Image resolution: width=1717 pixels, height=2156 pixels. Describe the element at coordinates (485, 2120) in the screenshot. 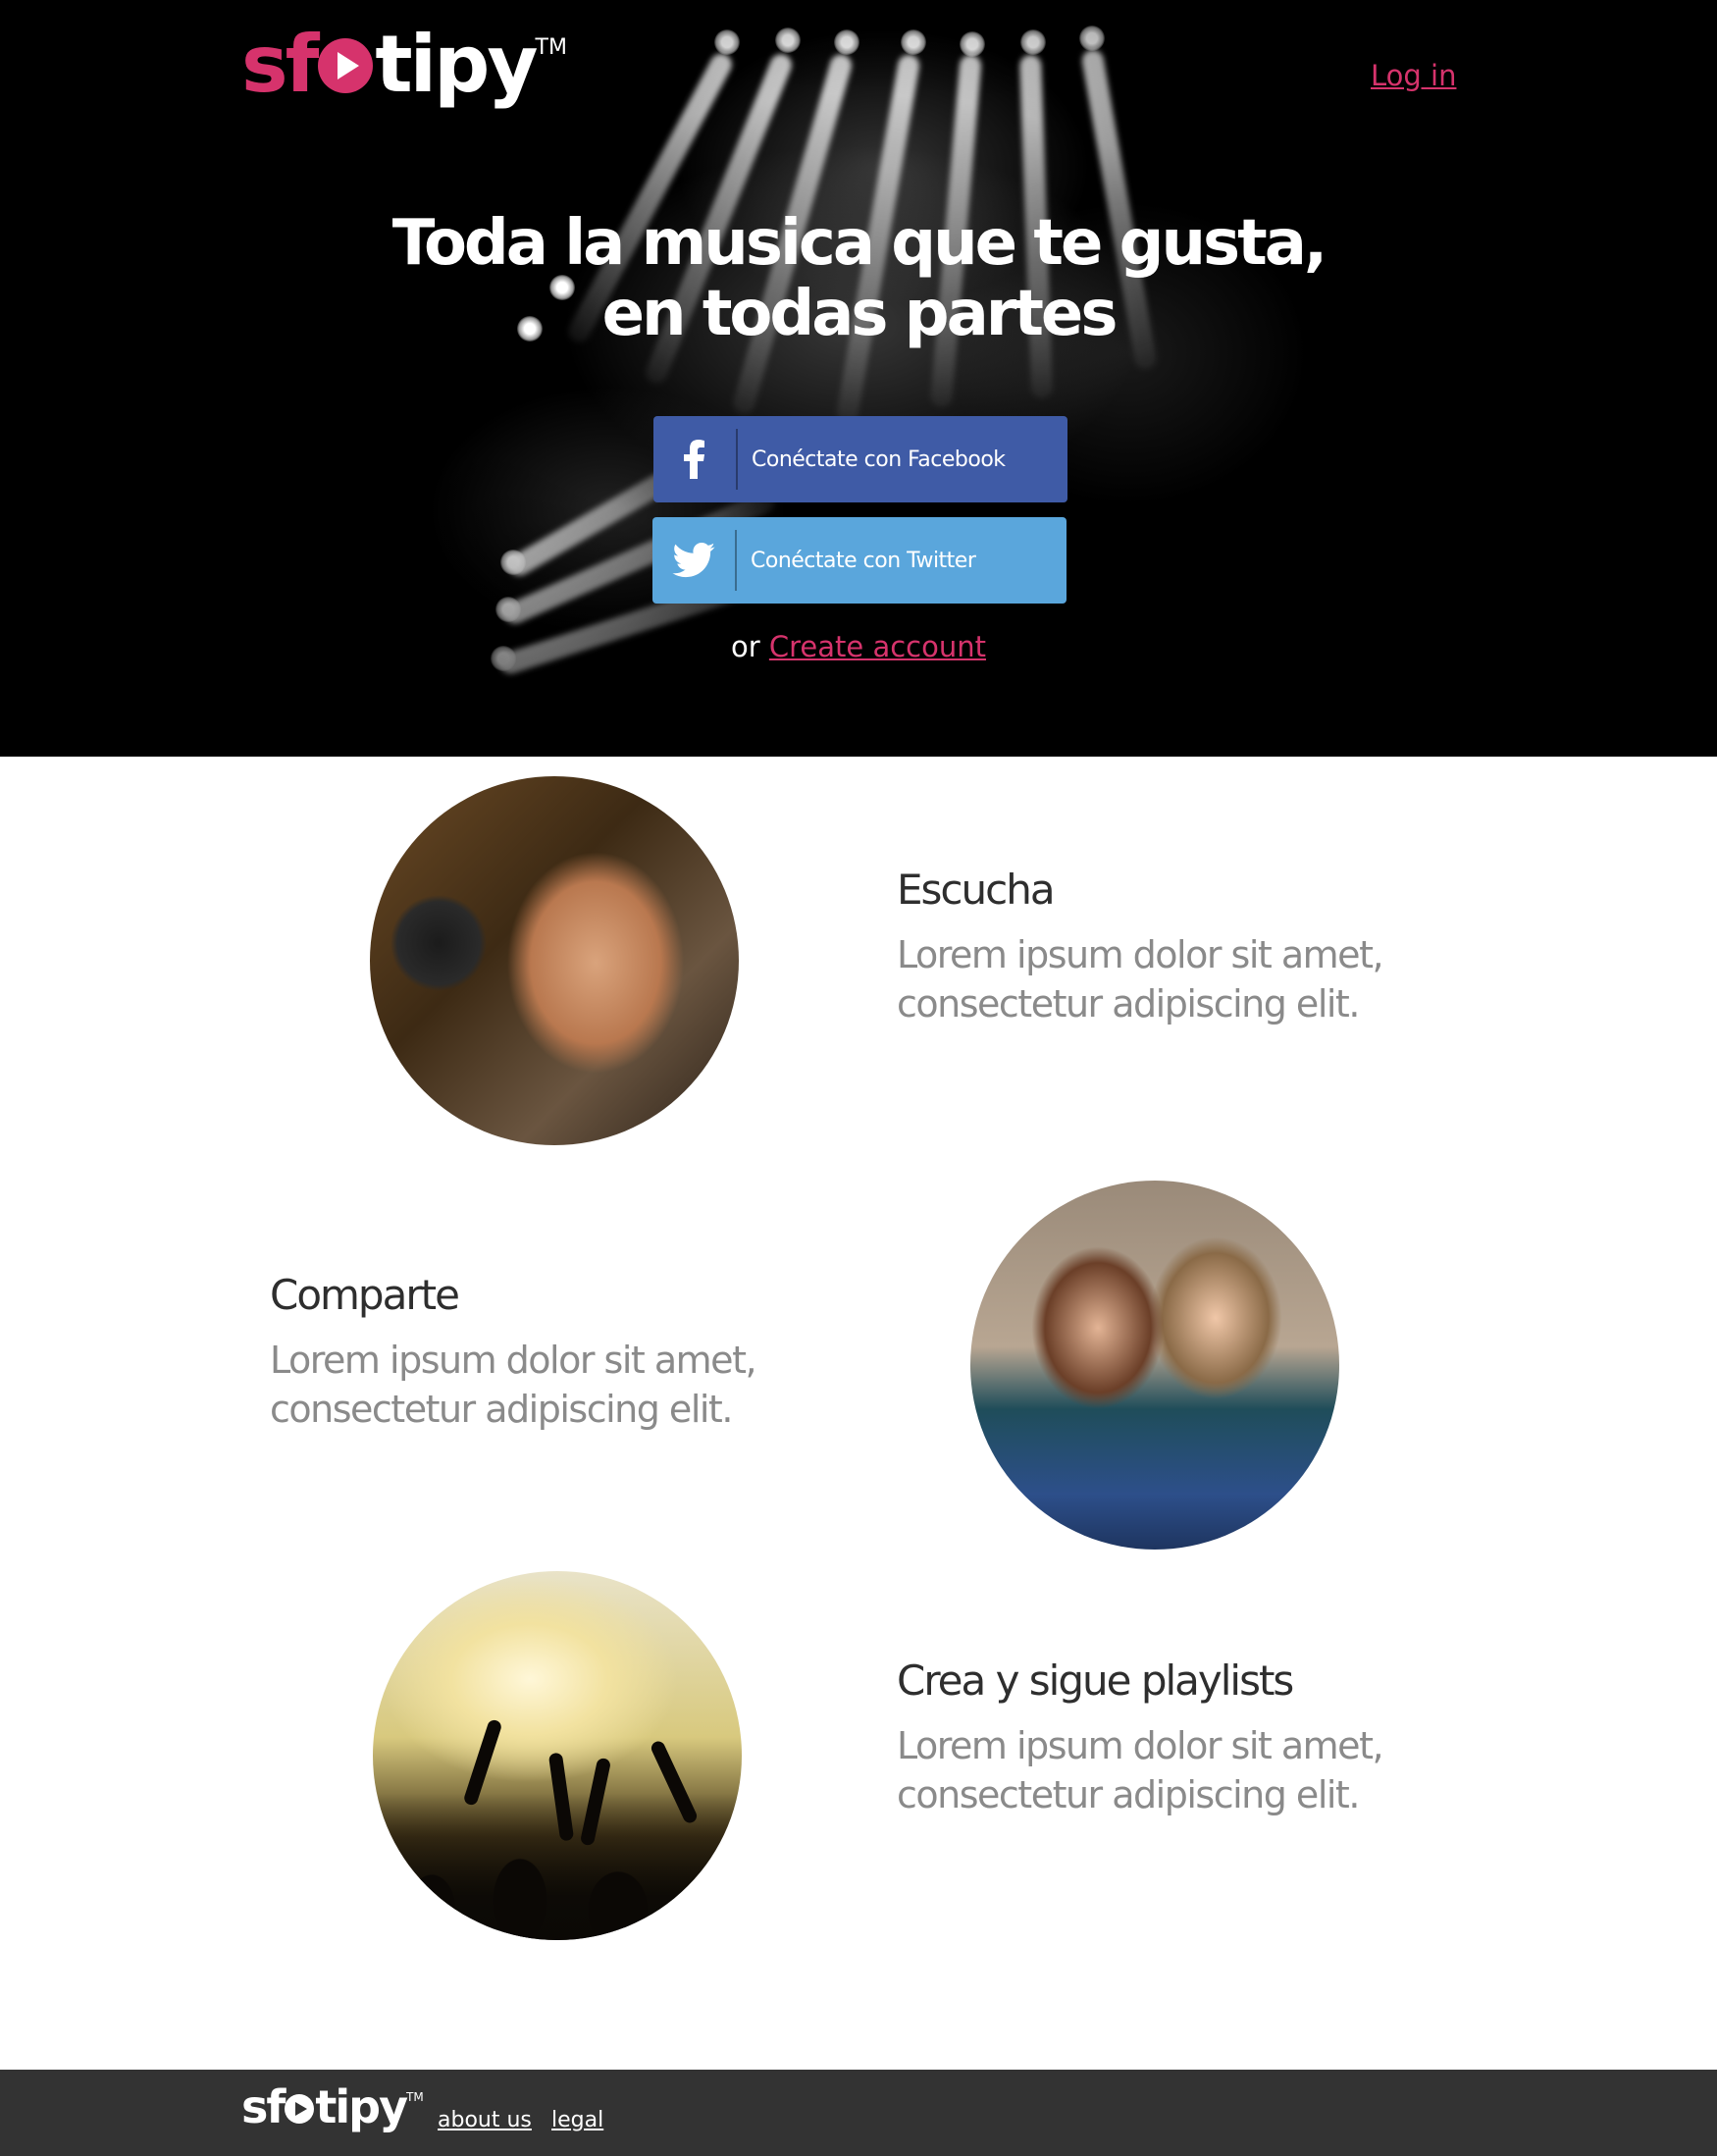

I see `about-us-link: about us` at that location.